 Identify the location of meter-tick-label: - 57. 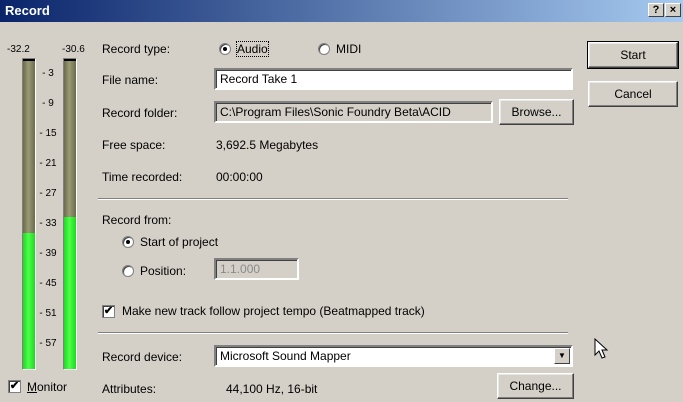
(48, 343).